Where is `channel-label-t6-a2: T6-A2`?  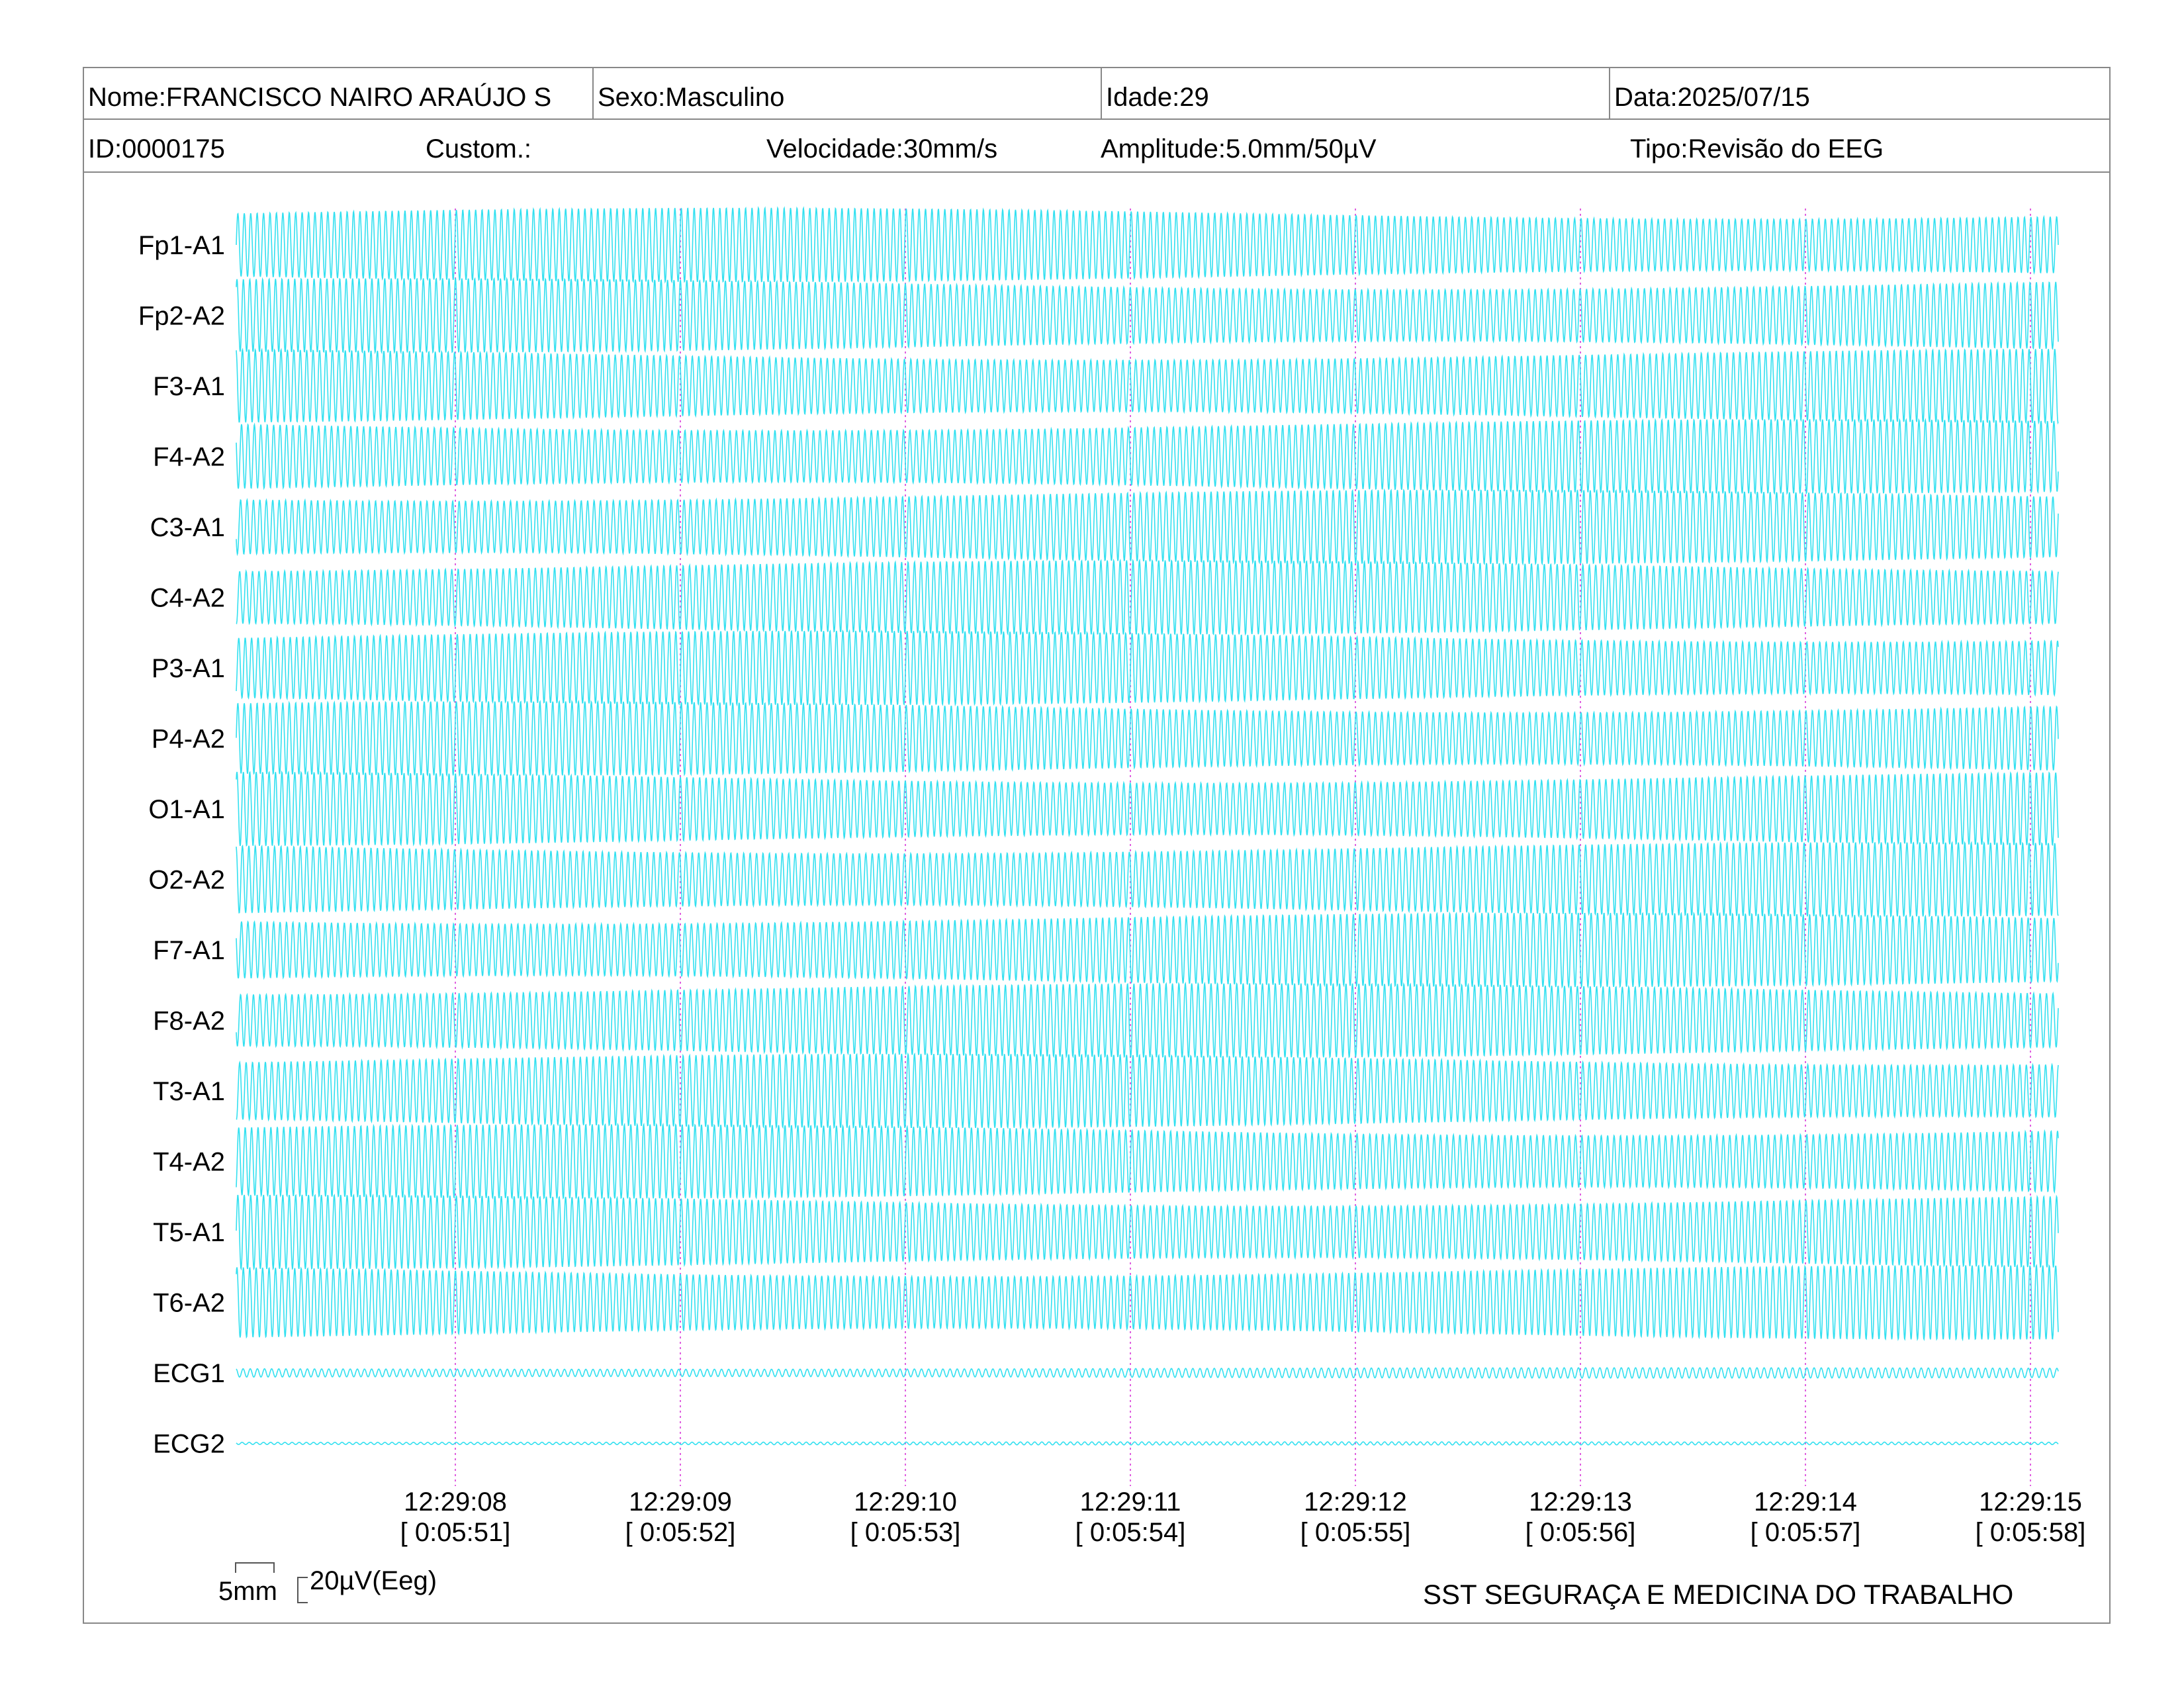
channel-label-t6-a2: T6-A2 is located at coordinates (189, 1303).